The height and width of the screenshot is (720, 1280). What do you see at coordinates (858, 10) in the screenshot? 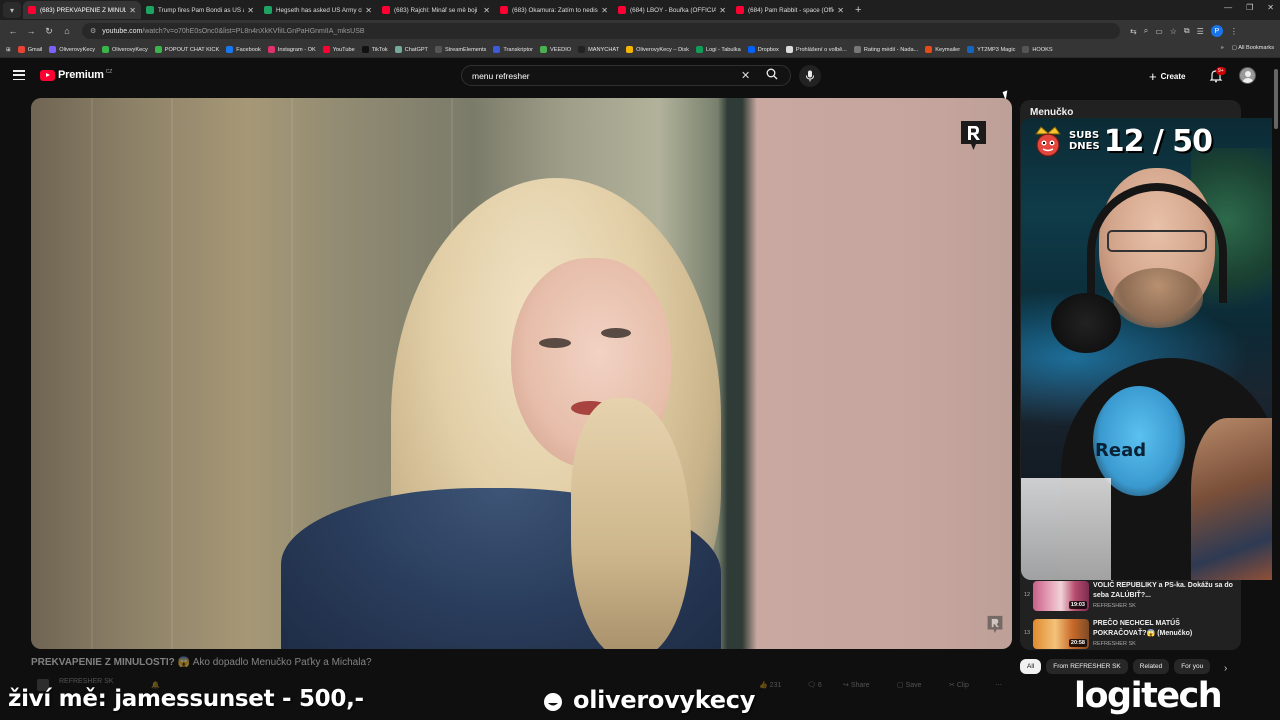
I see `new-tab-button: +` at bounding box center [858, 10].